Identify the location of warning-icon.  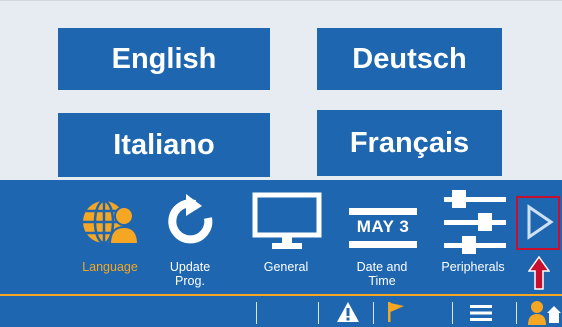
(348, 312).